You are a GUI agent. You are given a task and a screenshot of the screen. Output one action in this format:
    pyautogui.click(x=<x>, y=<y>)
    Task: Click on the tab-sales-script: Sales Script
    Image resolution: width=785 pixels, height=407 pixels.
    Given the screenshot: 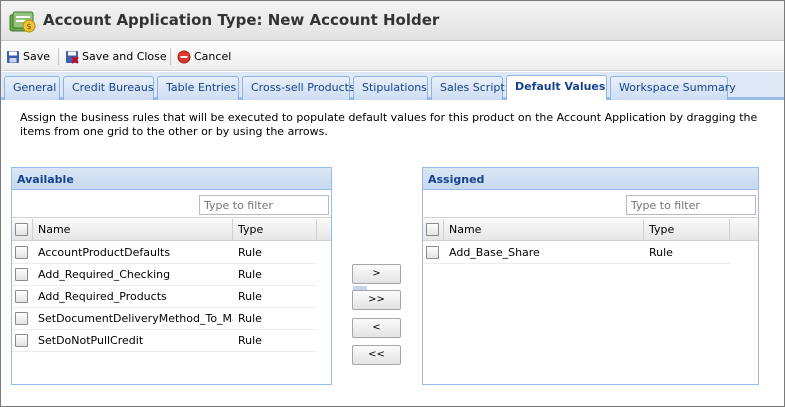 What is the action you would take?
    pyautogui.click(x=468, y=88)
    